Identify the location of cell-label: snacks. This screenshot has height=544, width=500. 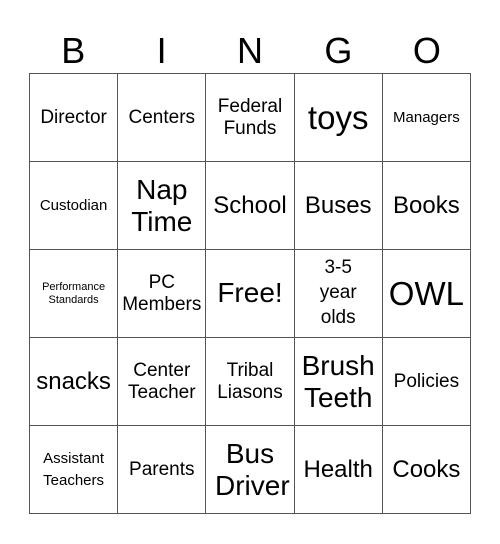
(73, 381).